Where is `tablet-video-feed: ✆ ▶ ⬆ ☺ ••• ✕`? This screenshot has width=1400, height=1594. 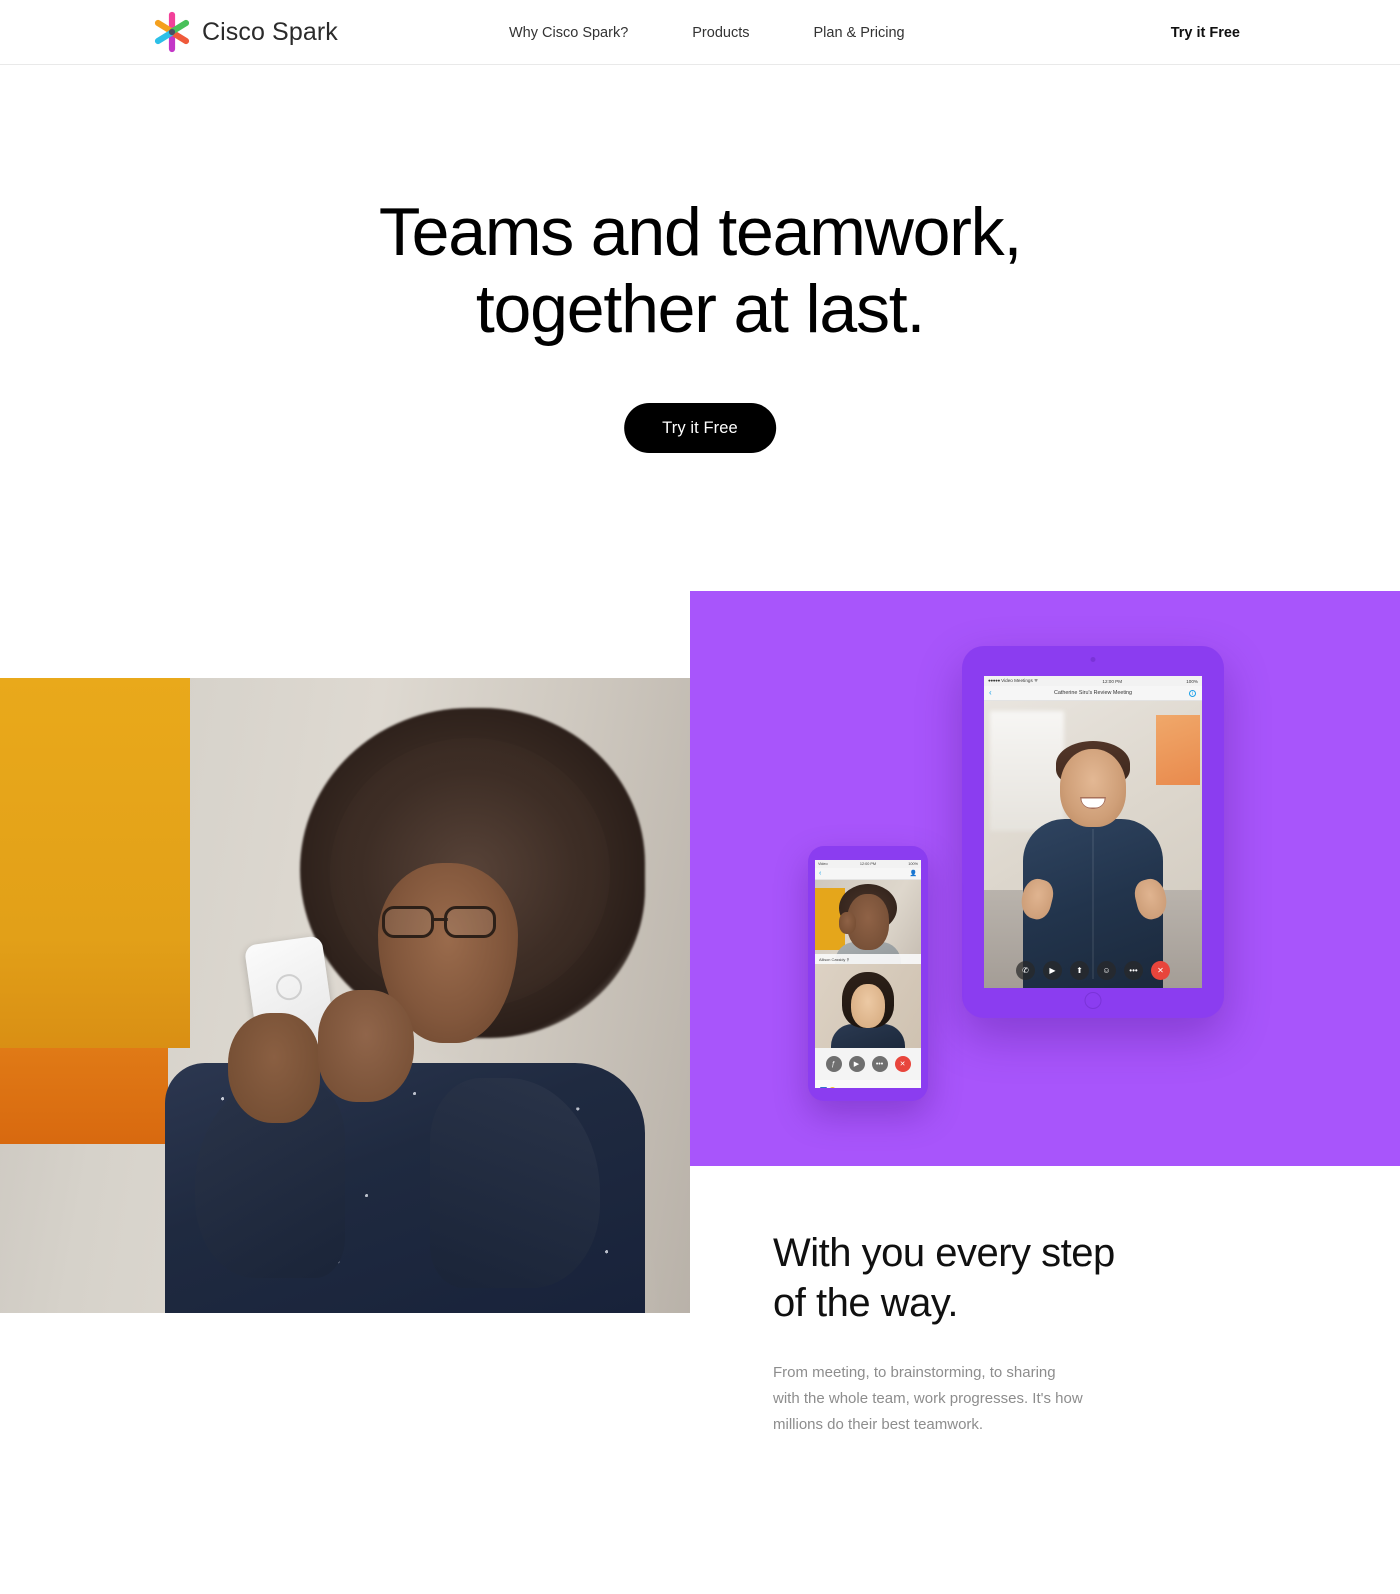 tablet-video-feed: ✆ ▶ ⬆ ☺ ••• ✕ is located at coordinates (1093, 844).